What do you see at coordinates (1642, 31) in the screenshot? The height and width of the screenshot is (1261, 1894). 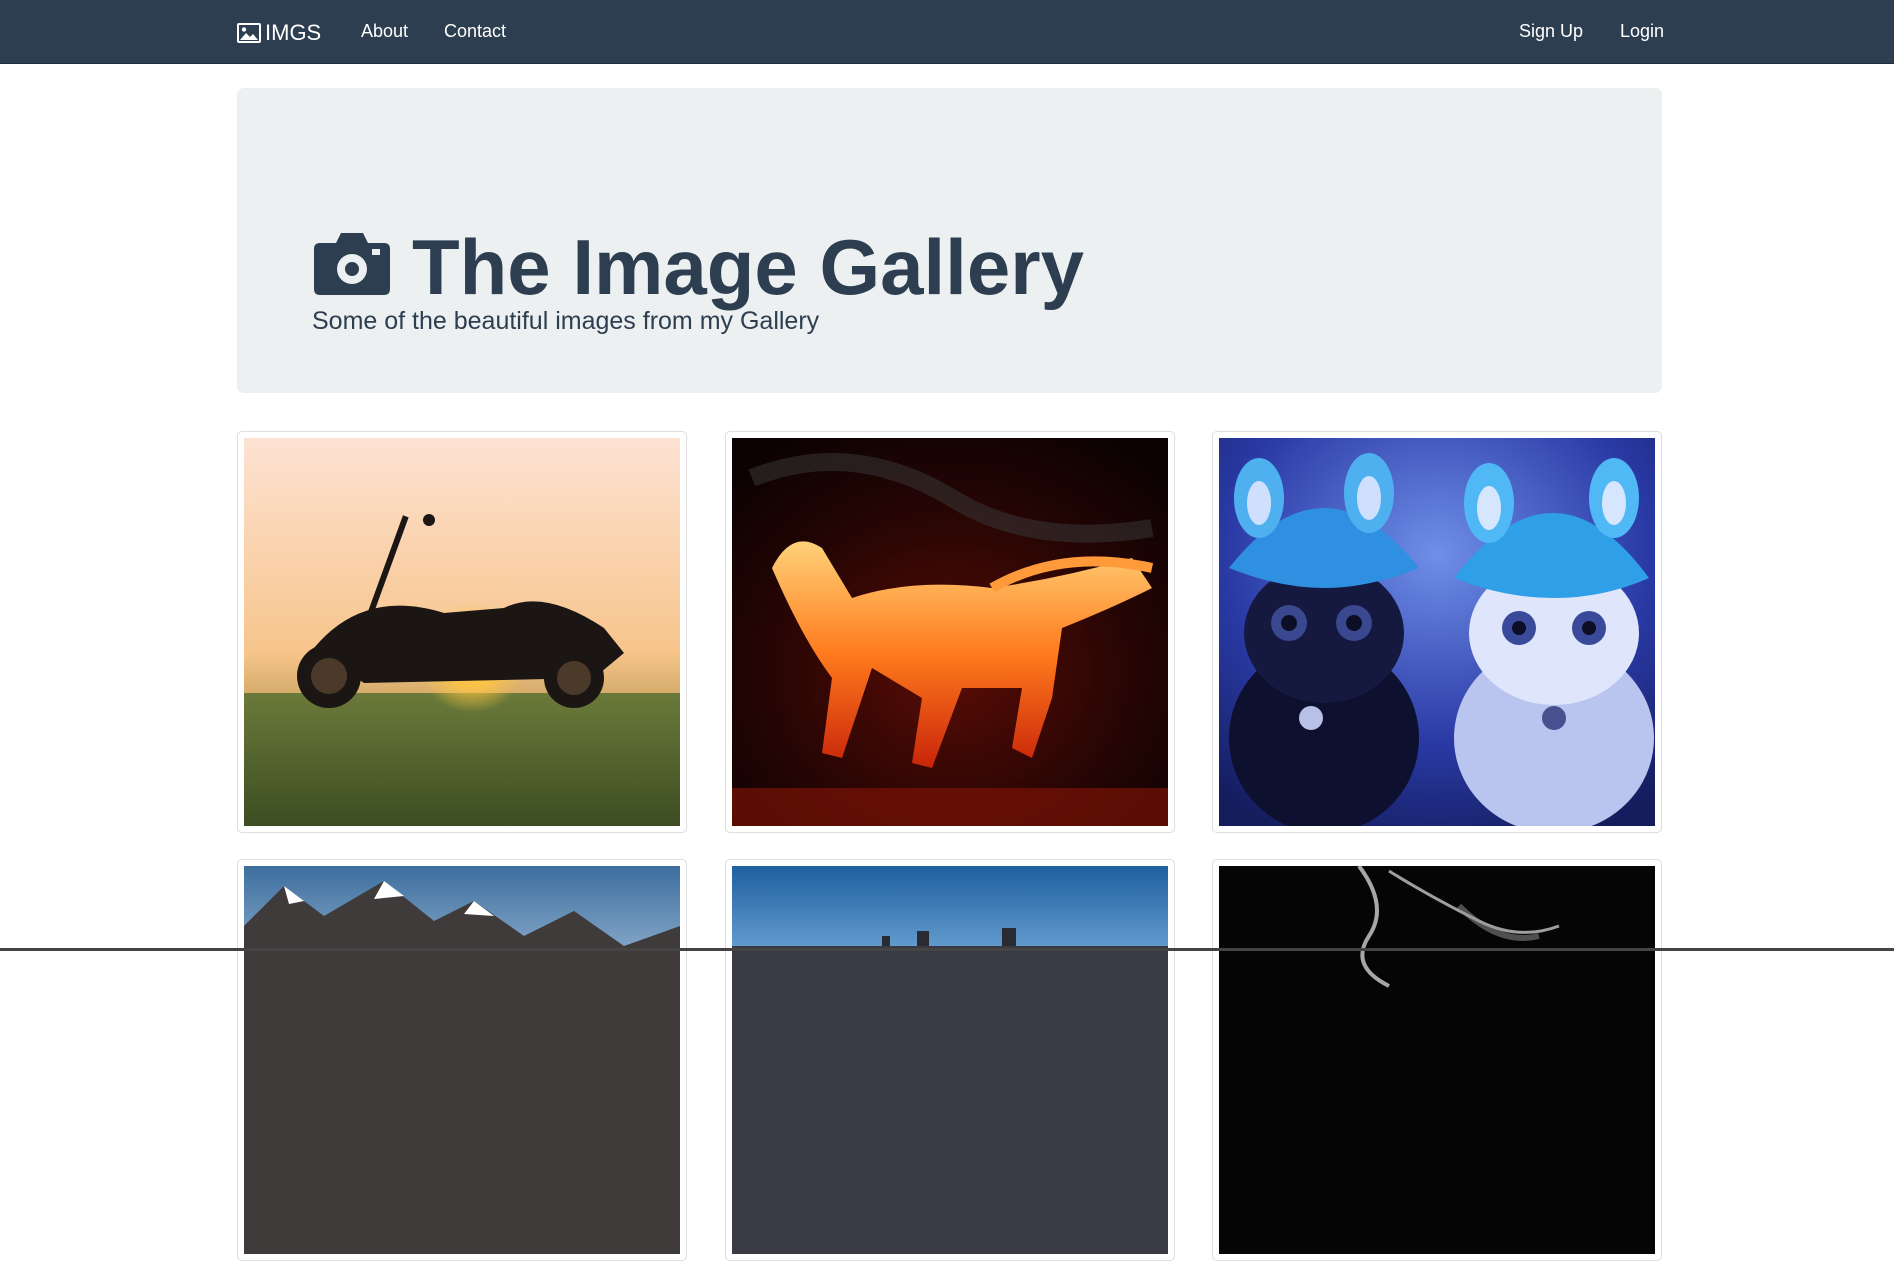 I see `nav-login-link: Login` at bounding box center [1642, 31].